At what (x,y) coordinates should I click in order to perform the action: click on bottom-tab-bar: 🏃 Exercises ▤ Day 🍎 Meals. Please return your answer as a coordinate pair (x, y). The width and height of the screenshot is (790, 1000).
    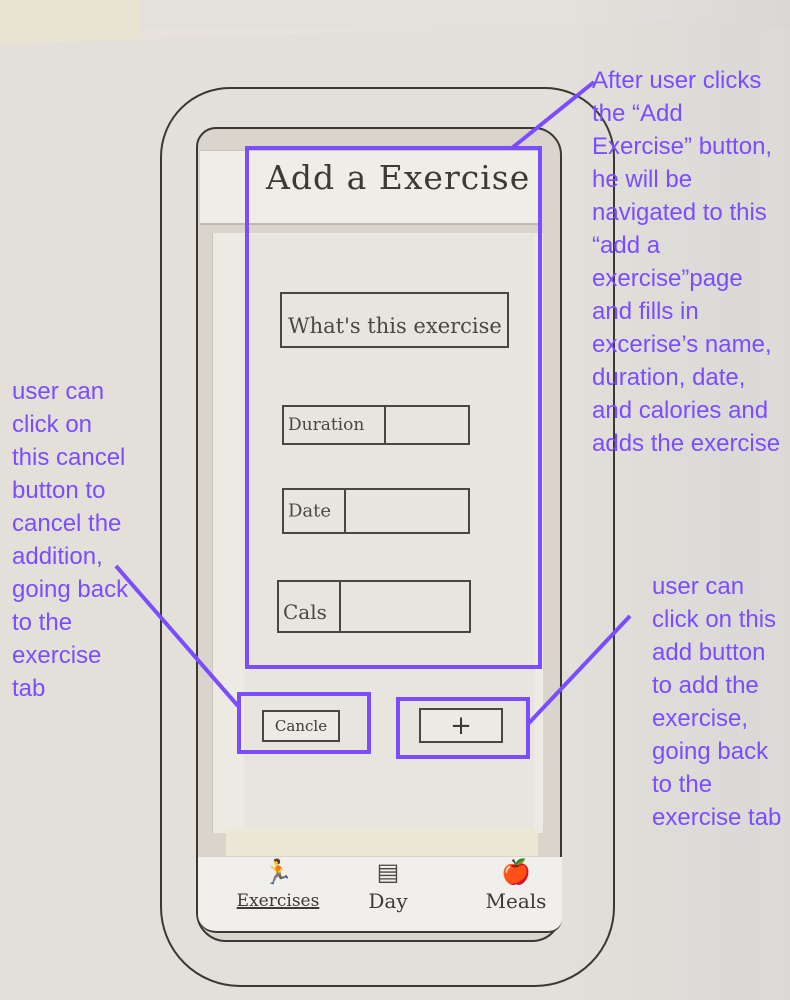
    Looking at the image, I should click on (380, 895).